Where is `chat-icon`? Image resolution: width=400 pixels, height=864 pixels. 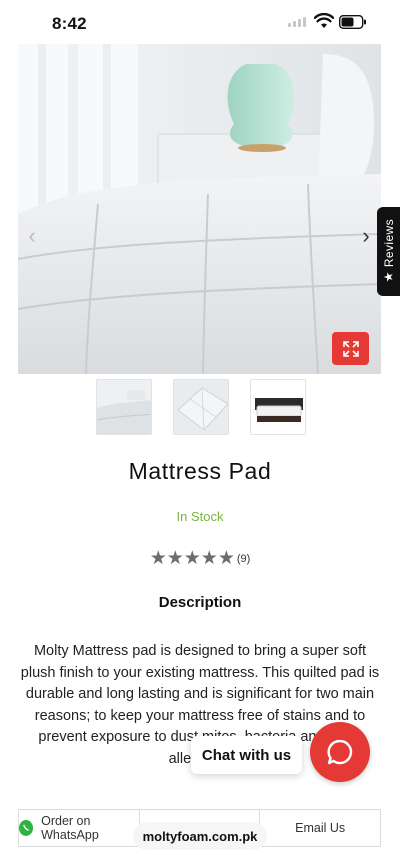 chat-icon is located at coordinates (340, 752).